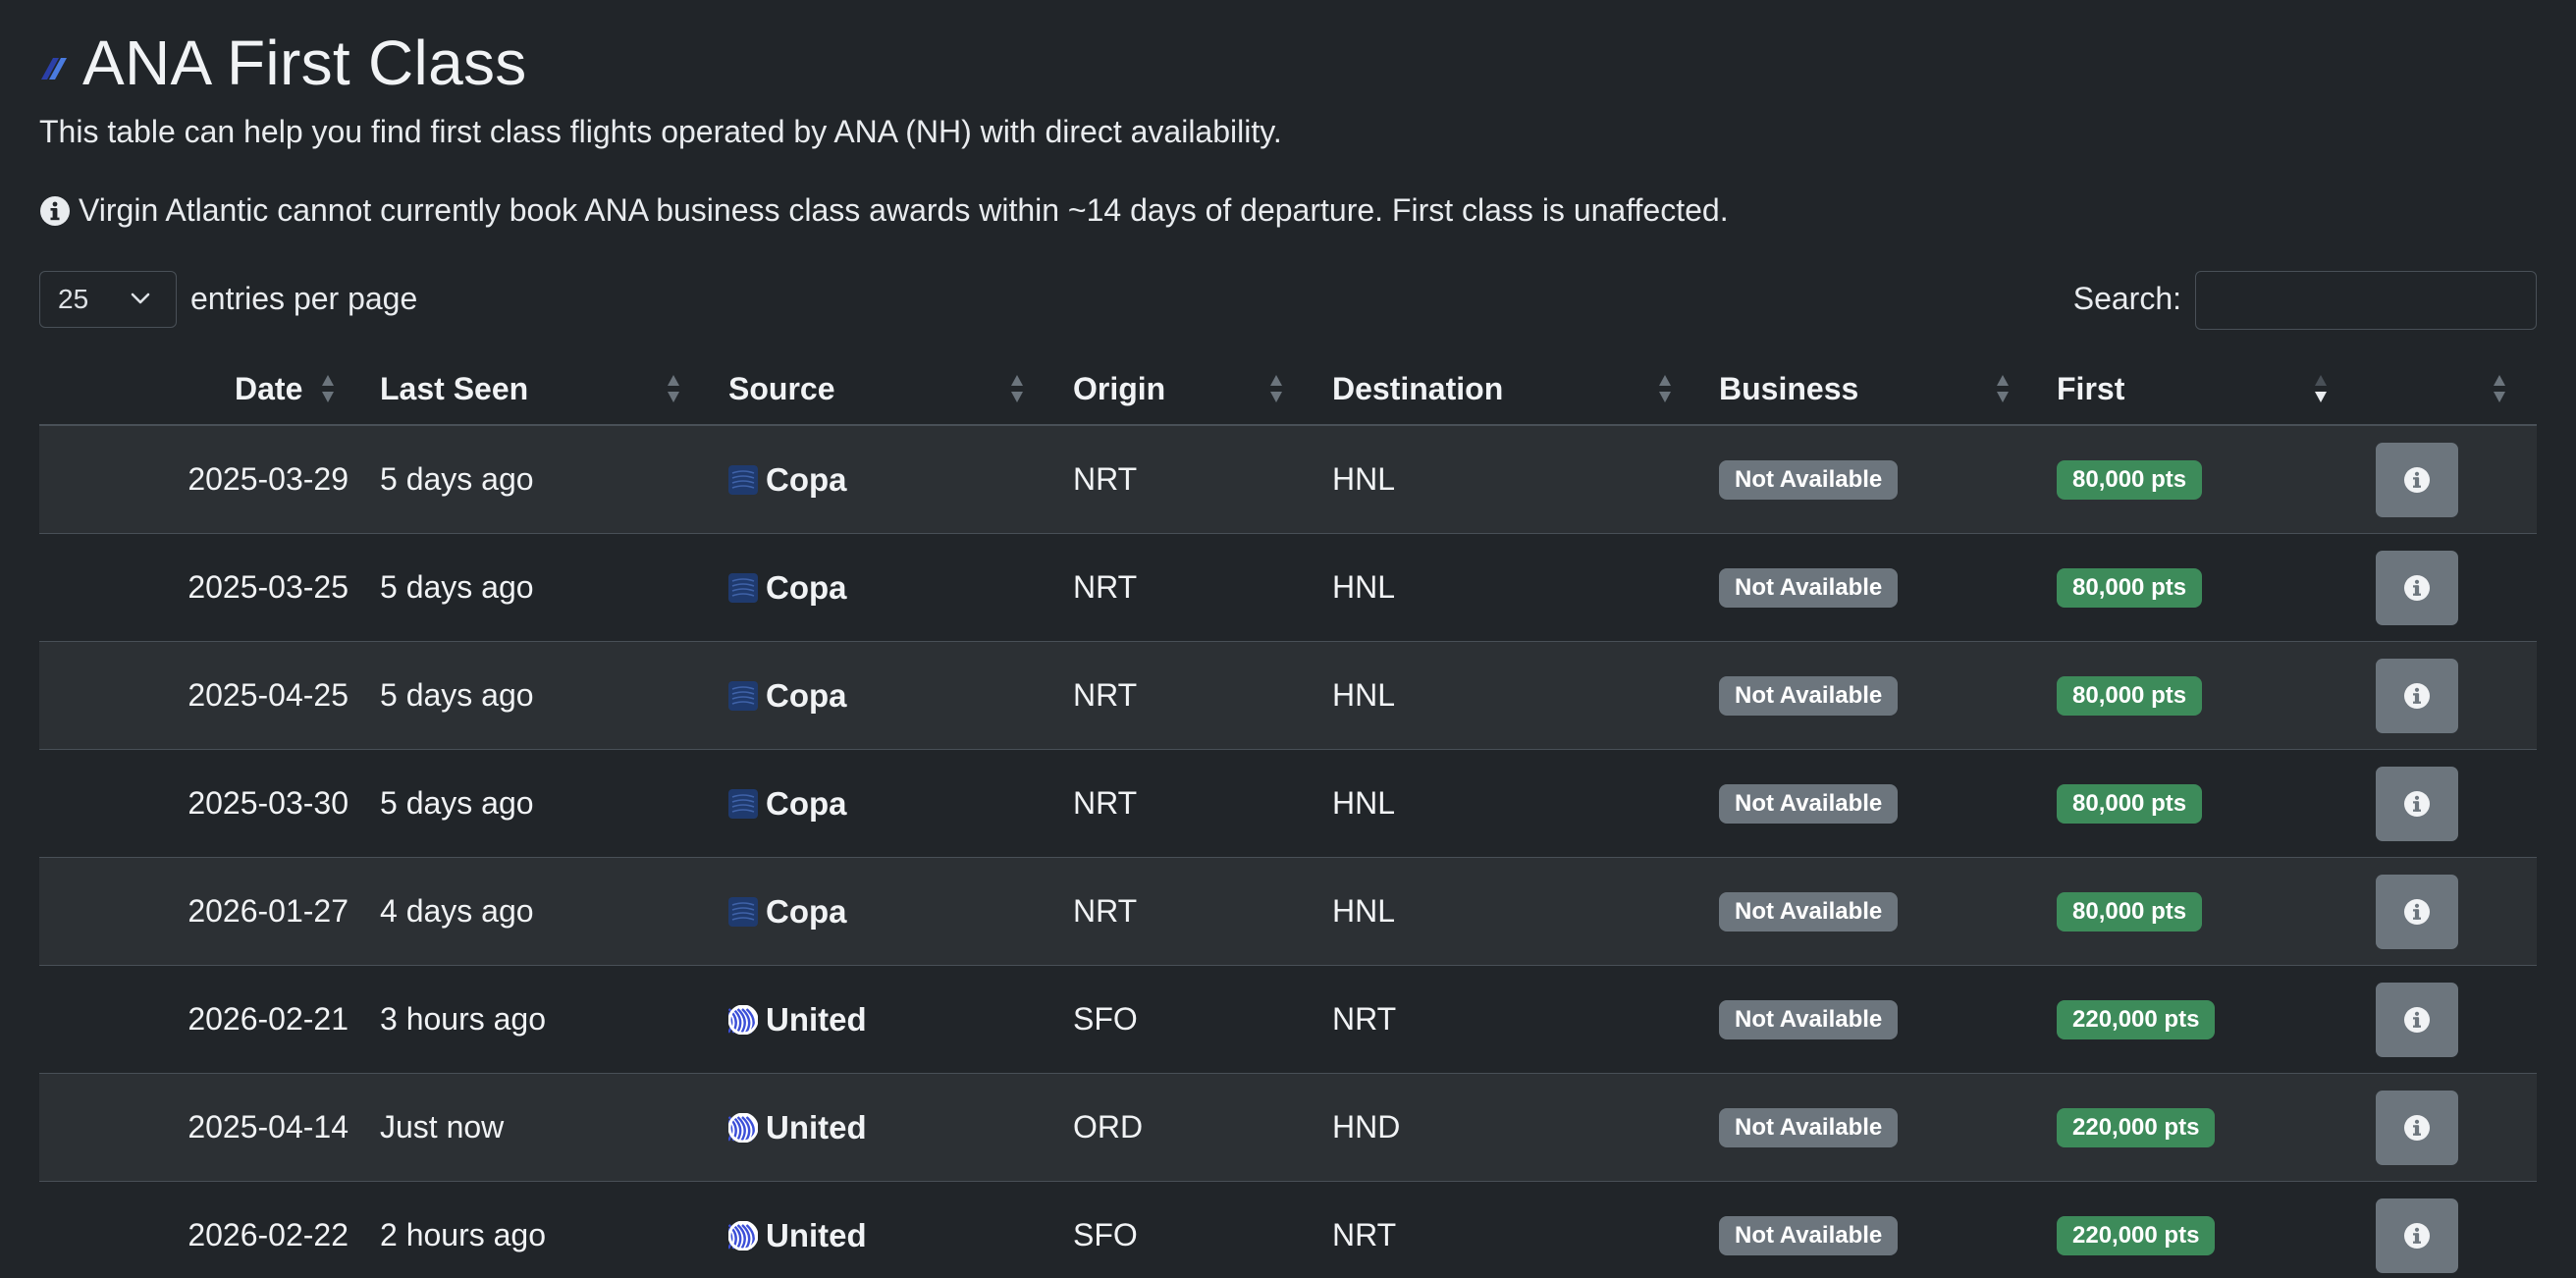 This screenshot has height=1278, width=2576. I want to click on page-length-label: entries per page, so click(304, 298).